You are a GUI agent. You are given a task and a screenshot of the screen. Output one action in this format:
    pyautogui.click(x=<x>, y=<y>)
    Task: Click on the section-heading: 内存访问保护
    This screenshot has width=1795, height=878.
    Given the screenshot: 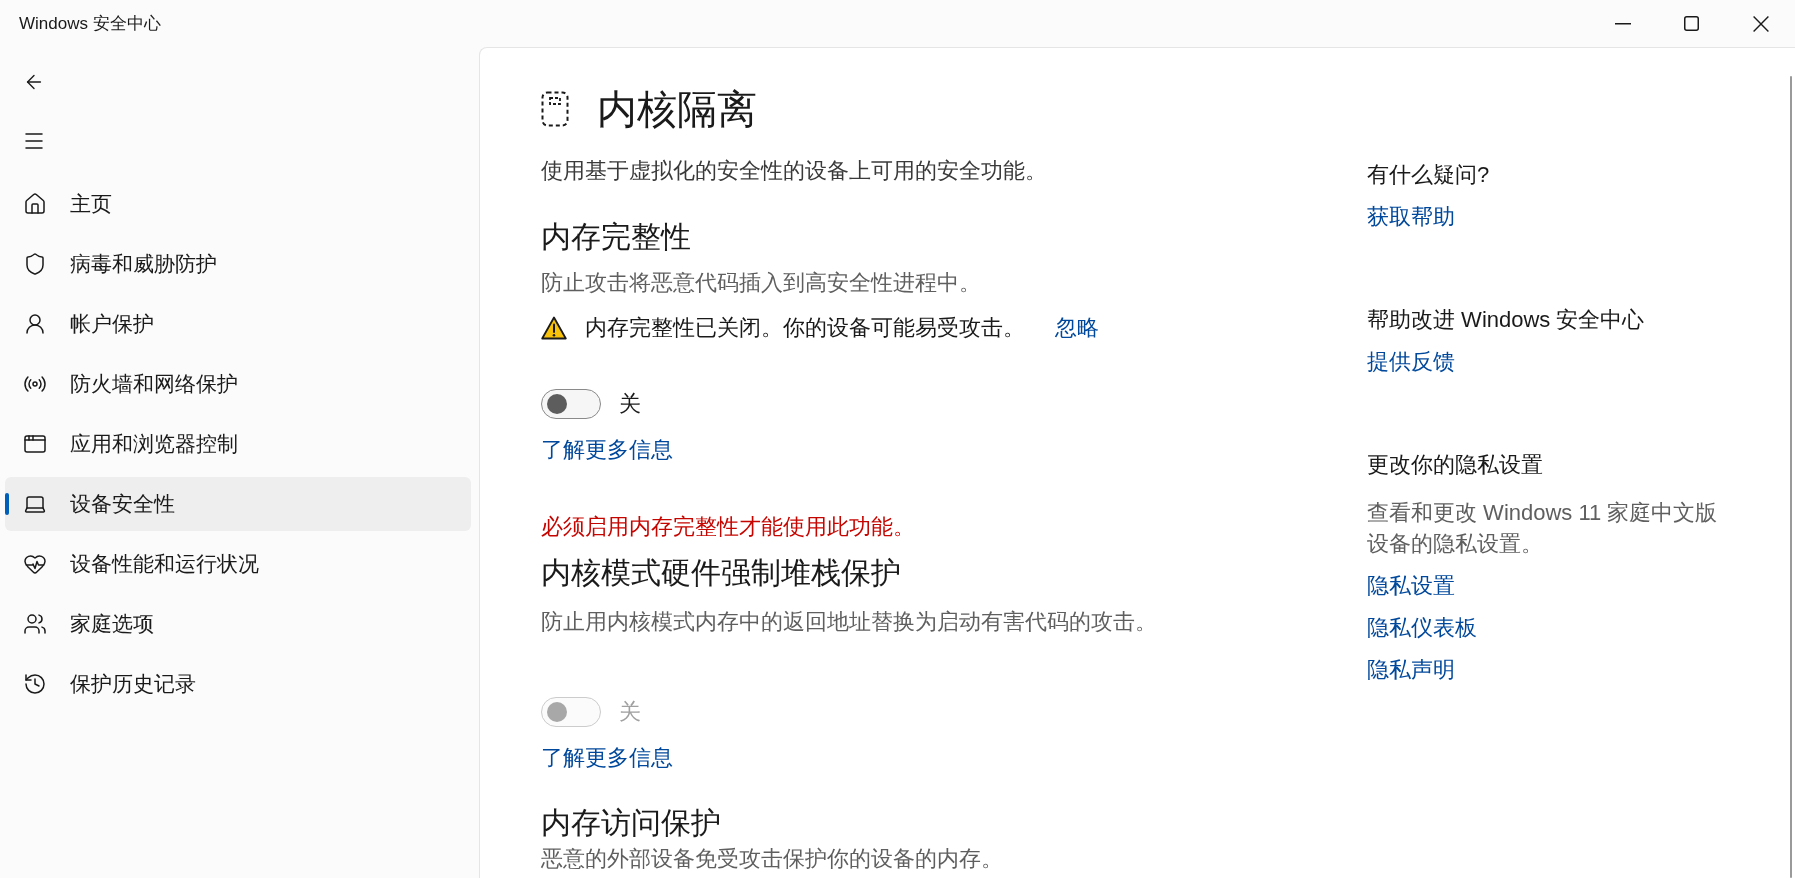 What is the action you would take?
    pyautogui.click(x=631, y=823)
    